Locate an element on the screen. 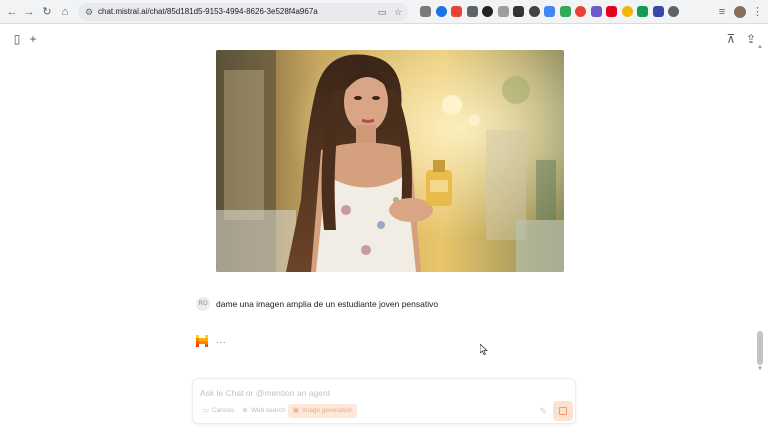 The height and width of the screenshot is (432, 768). send-button is located at coordinates (563, 411).